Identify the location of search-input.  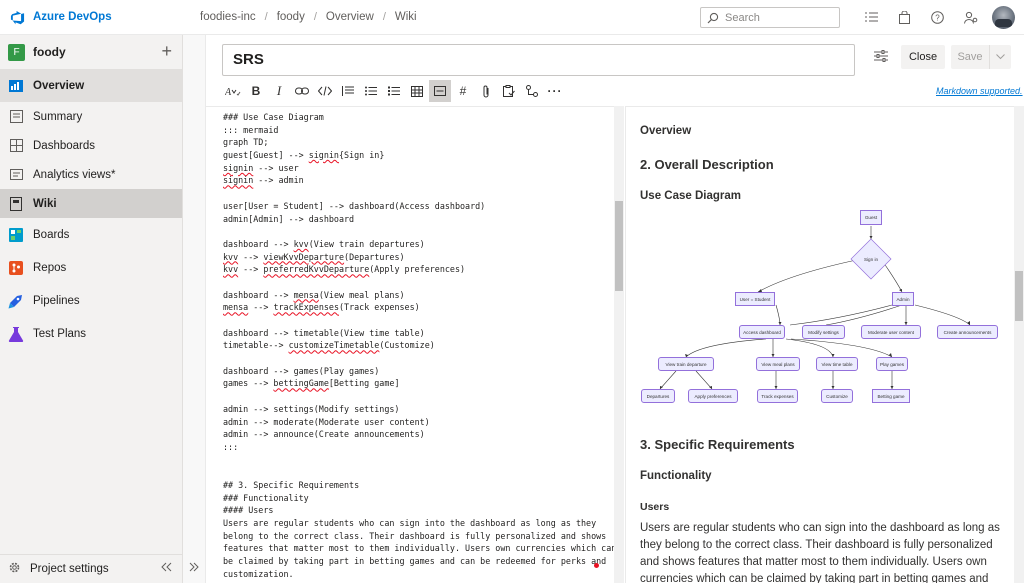
(775, 17).